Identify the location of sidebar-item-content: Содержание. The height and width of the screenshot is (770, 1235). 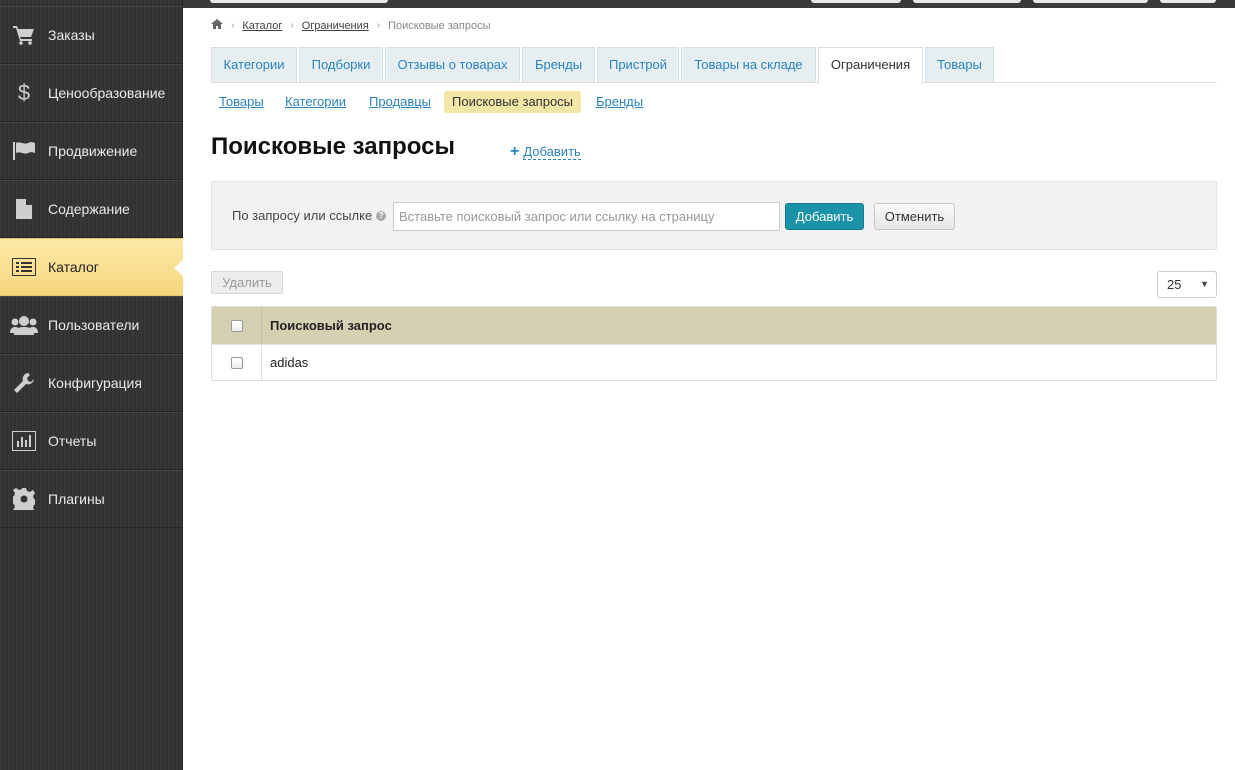
(91, 209).